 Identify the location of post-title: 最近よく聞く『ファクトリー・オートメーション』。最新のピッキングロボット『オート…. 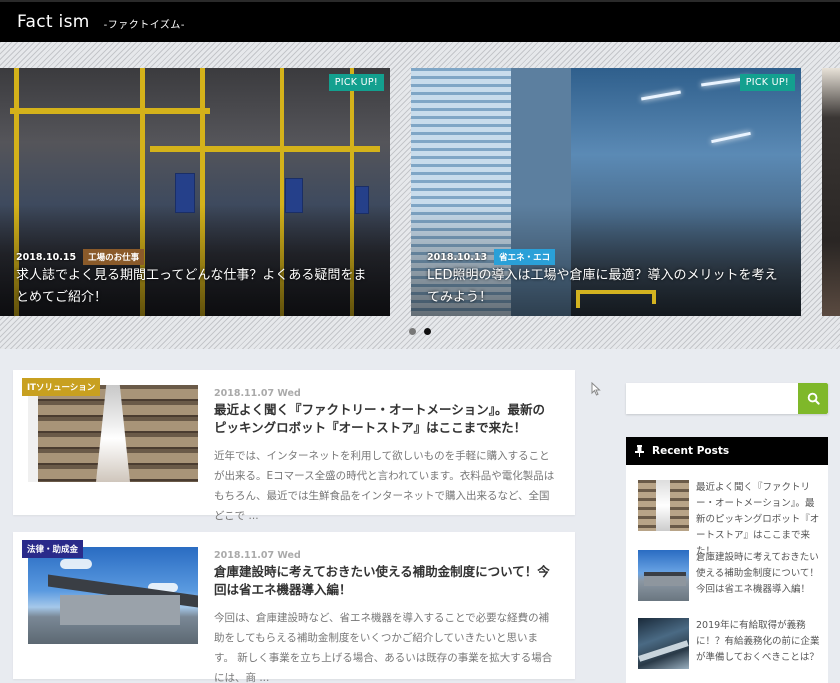
(385, 419).